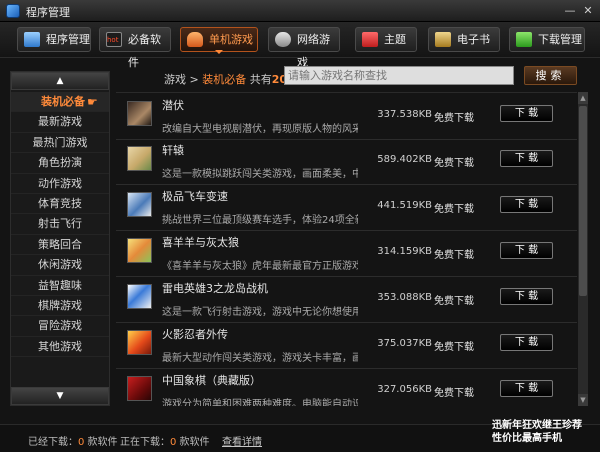  I want to click on game-name: 极品飞车变速, so click(195, 196).